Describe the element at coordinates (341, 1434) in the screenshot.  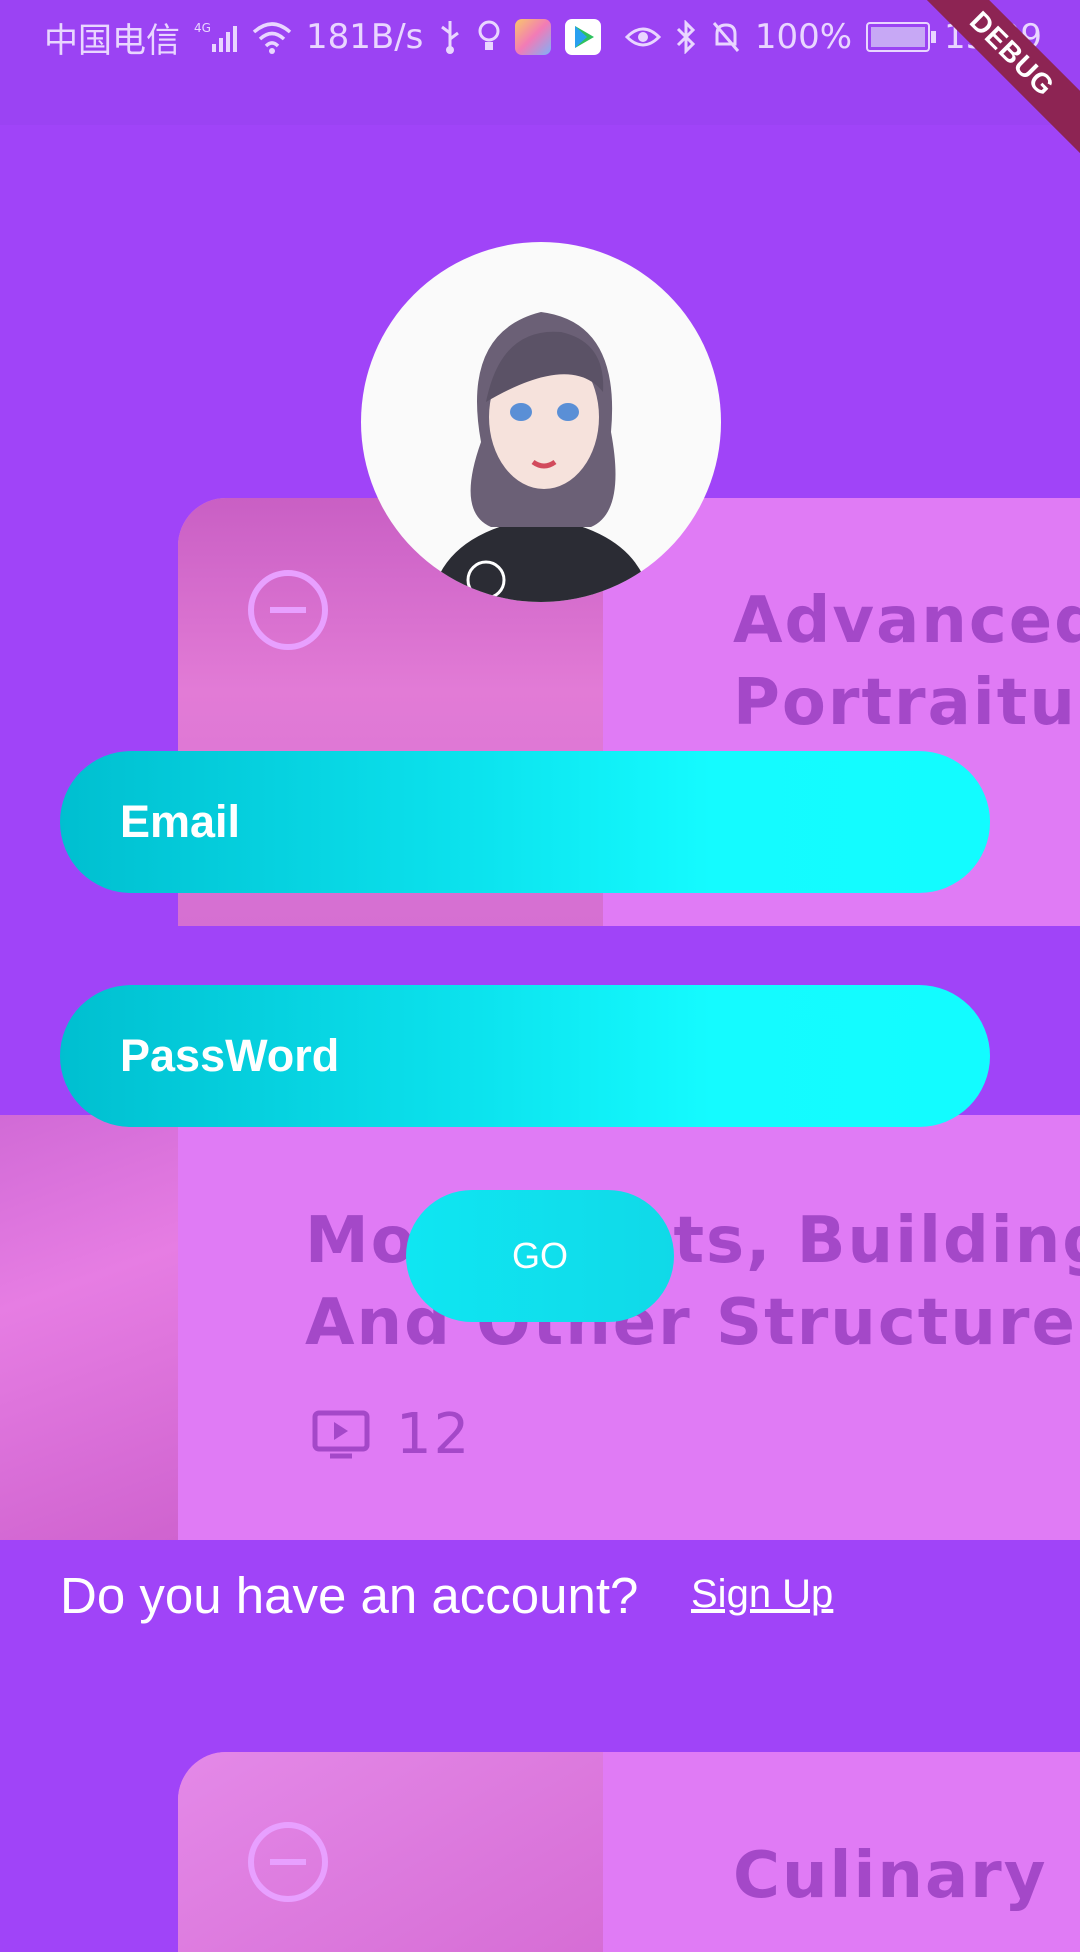
I see `video-icon` at that location.